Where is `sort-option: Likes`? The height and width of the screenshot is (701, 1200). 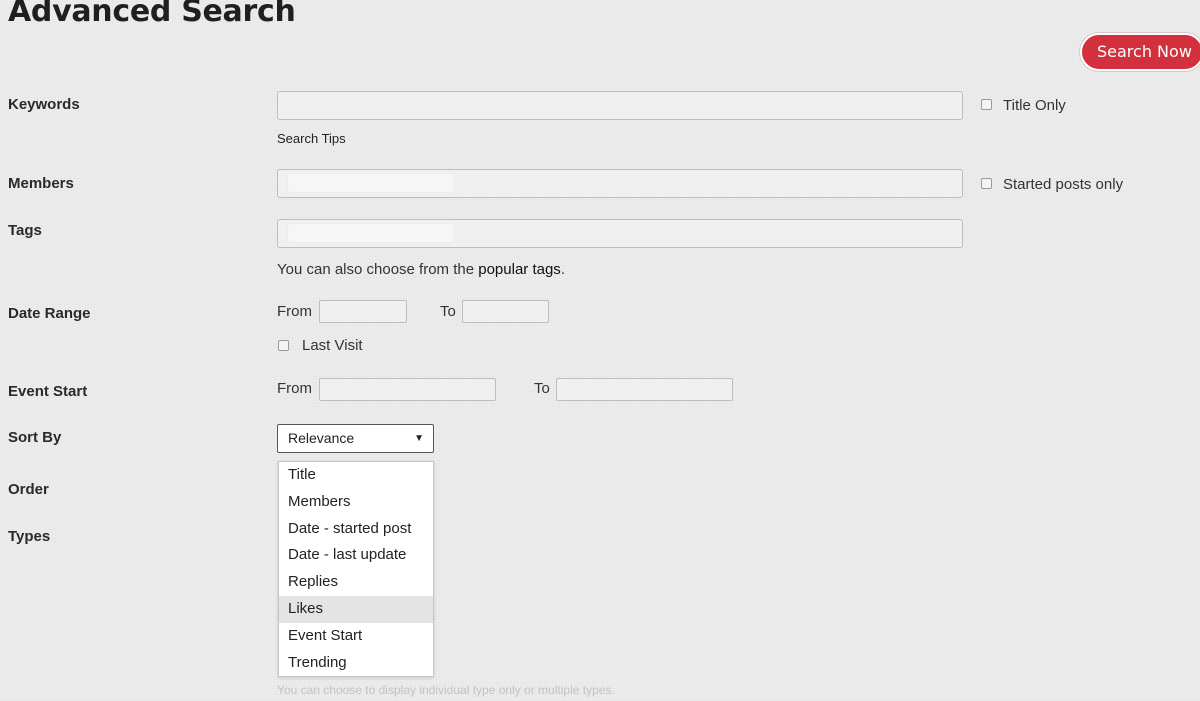 sort-option: Likes is located at coordinates (356, 609).